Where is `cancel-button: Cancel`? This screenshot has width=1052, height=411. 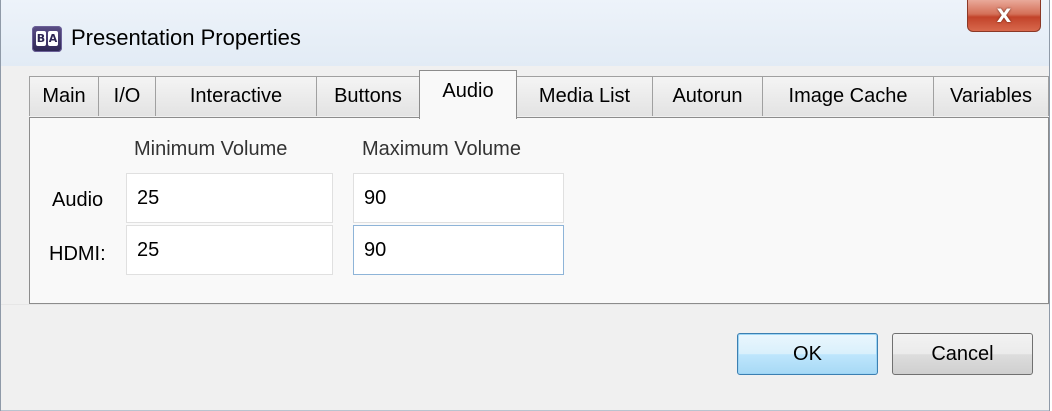 cancel-button: Cancel is located at coordinates (962, 354).